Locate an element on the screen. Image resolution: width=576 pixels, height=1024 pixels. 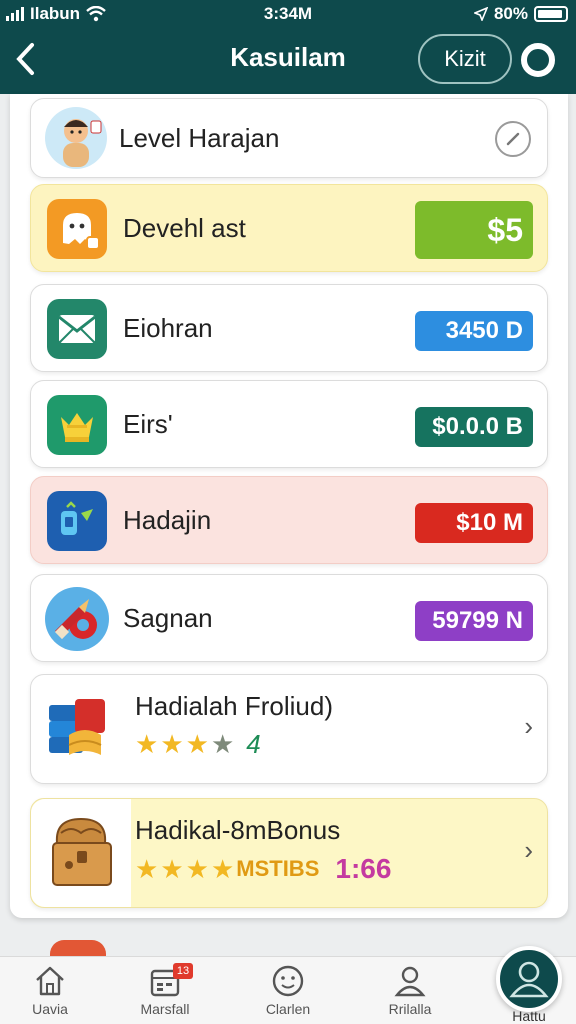
star-rating: ★ ★ ★ ★ MSTIBS 1:66 is located at coordinates (263, 869).